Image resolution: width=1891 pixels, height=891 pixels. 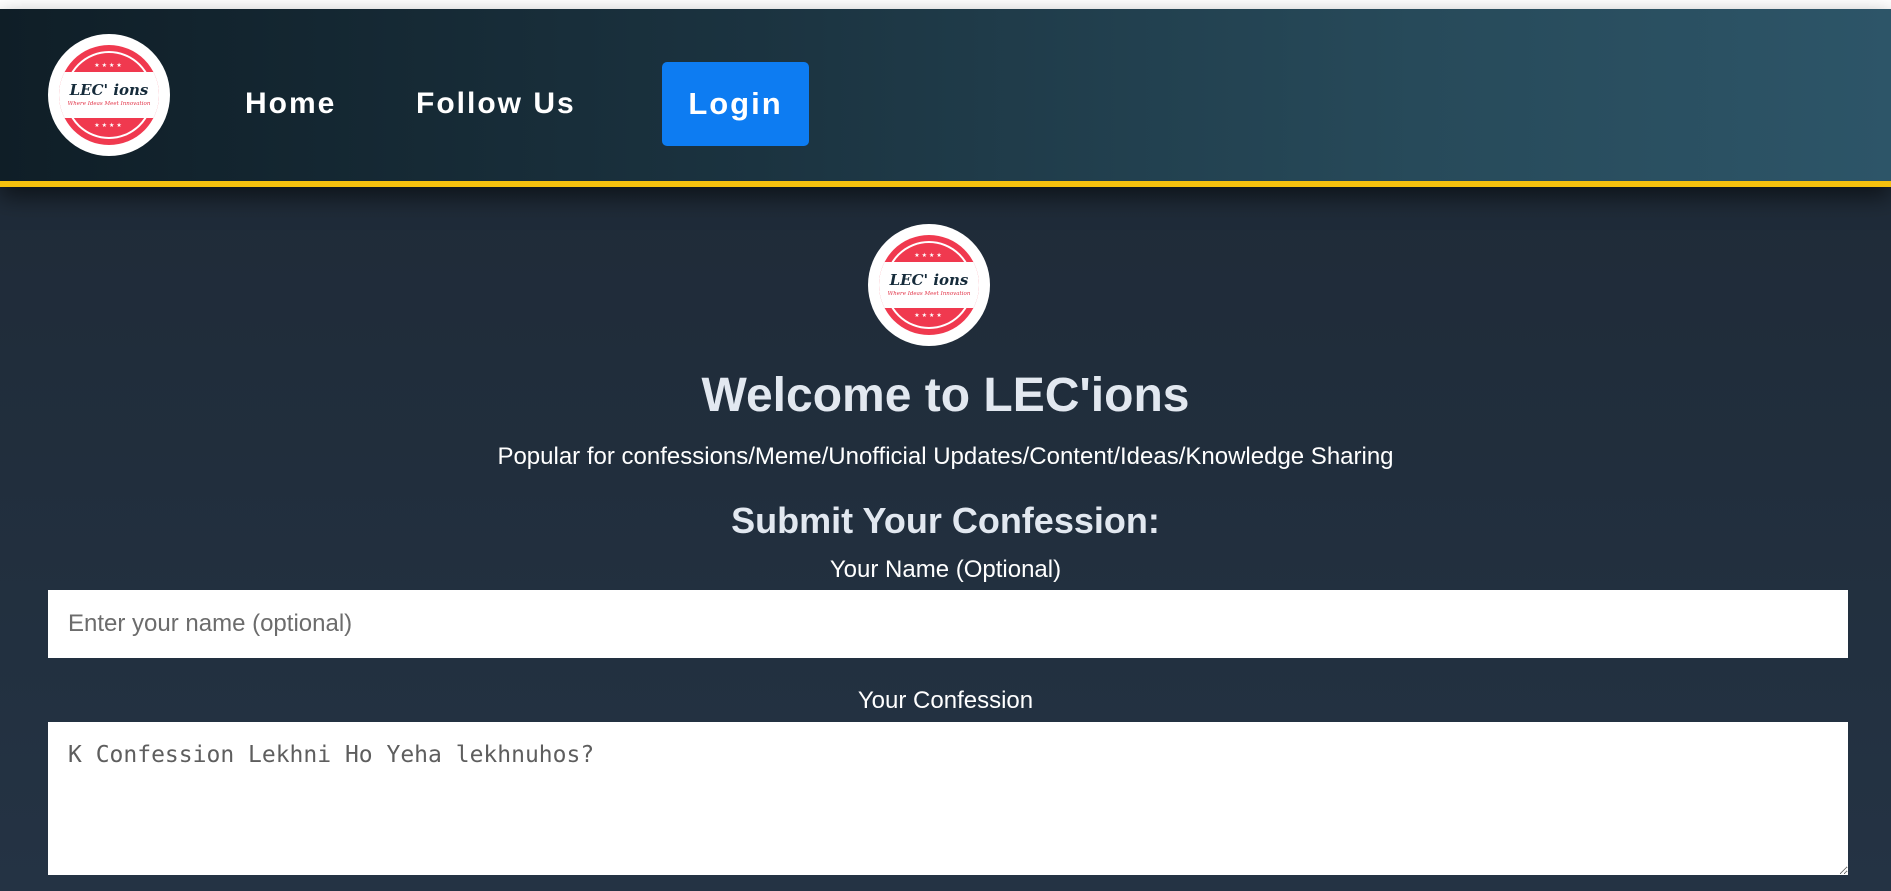 What do you see at coordinates (496, 104) in the screenshot?
I see `nav-follow-us-link: Follow Us` at bounding box center [496, 104].